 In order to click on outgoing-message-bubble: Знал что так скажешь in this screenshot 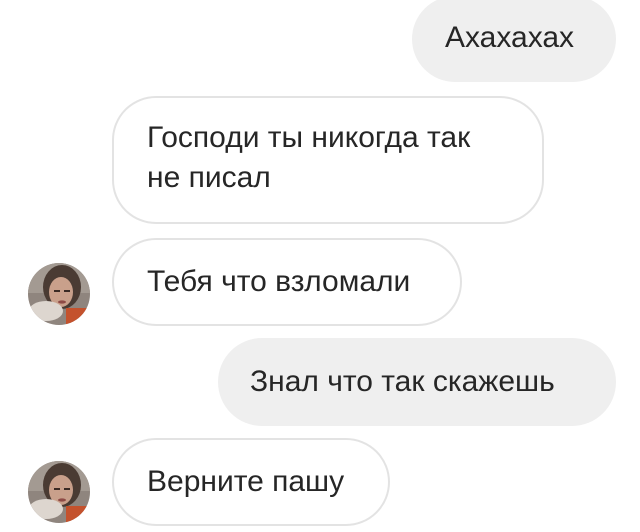, I will do `click(417, 382)`.